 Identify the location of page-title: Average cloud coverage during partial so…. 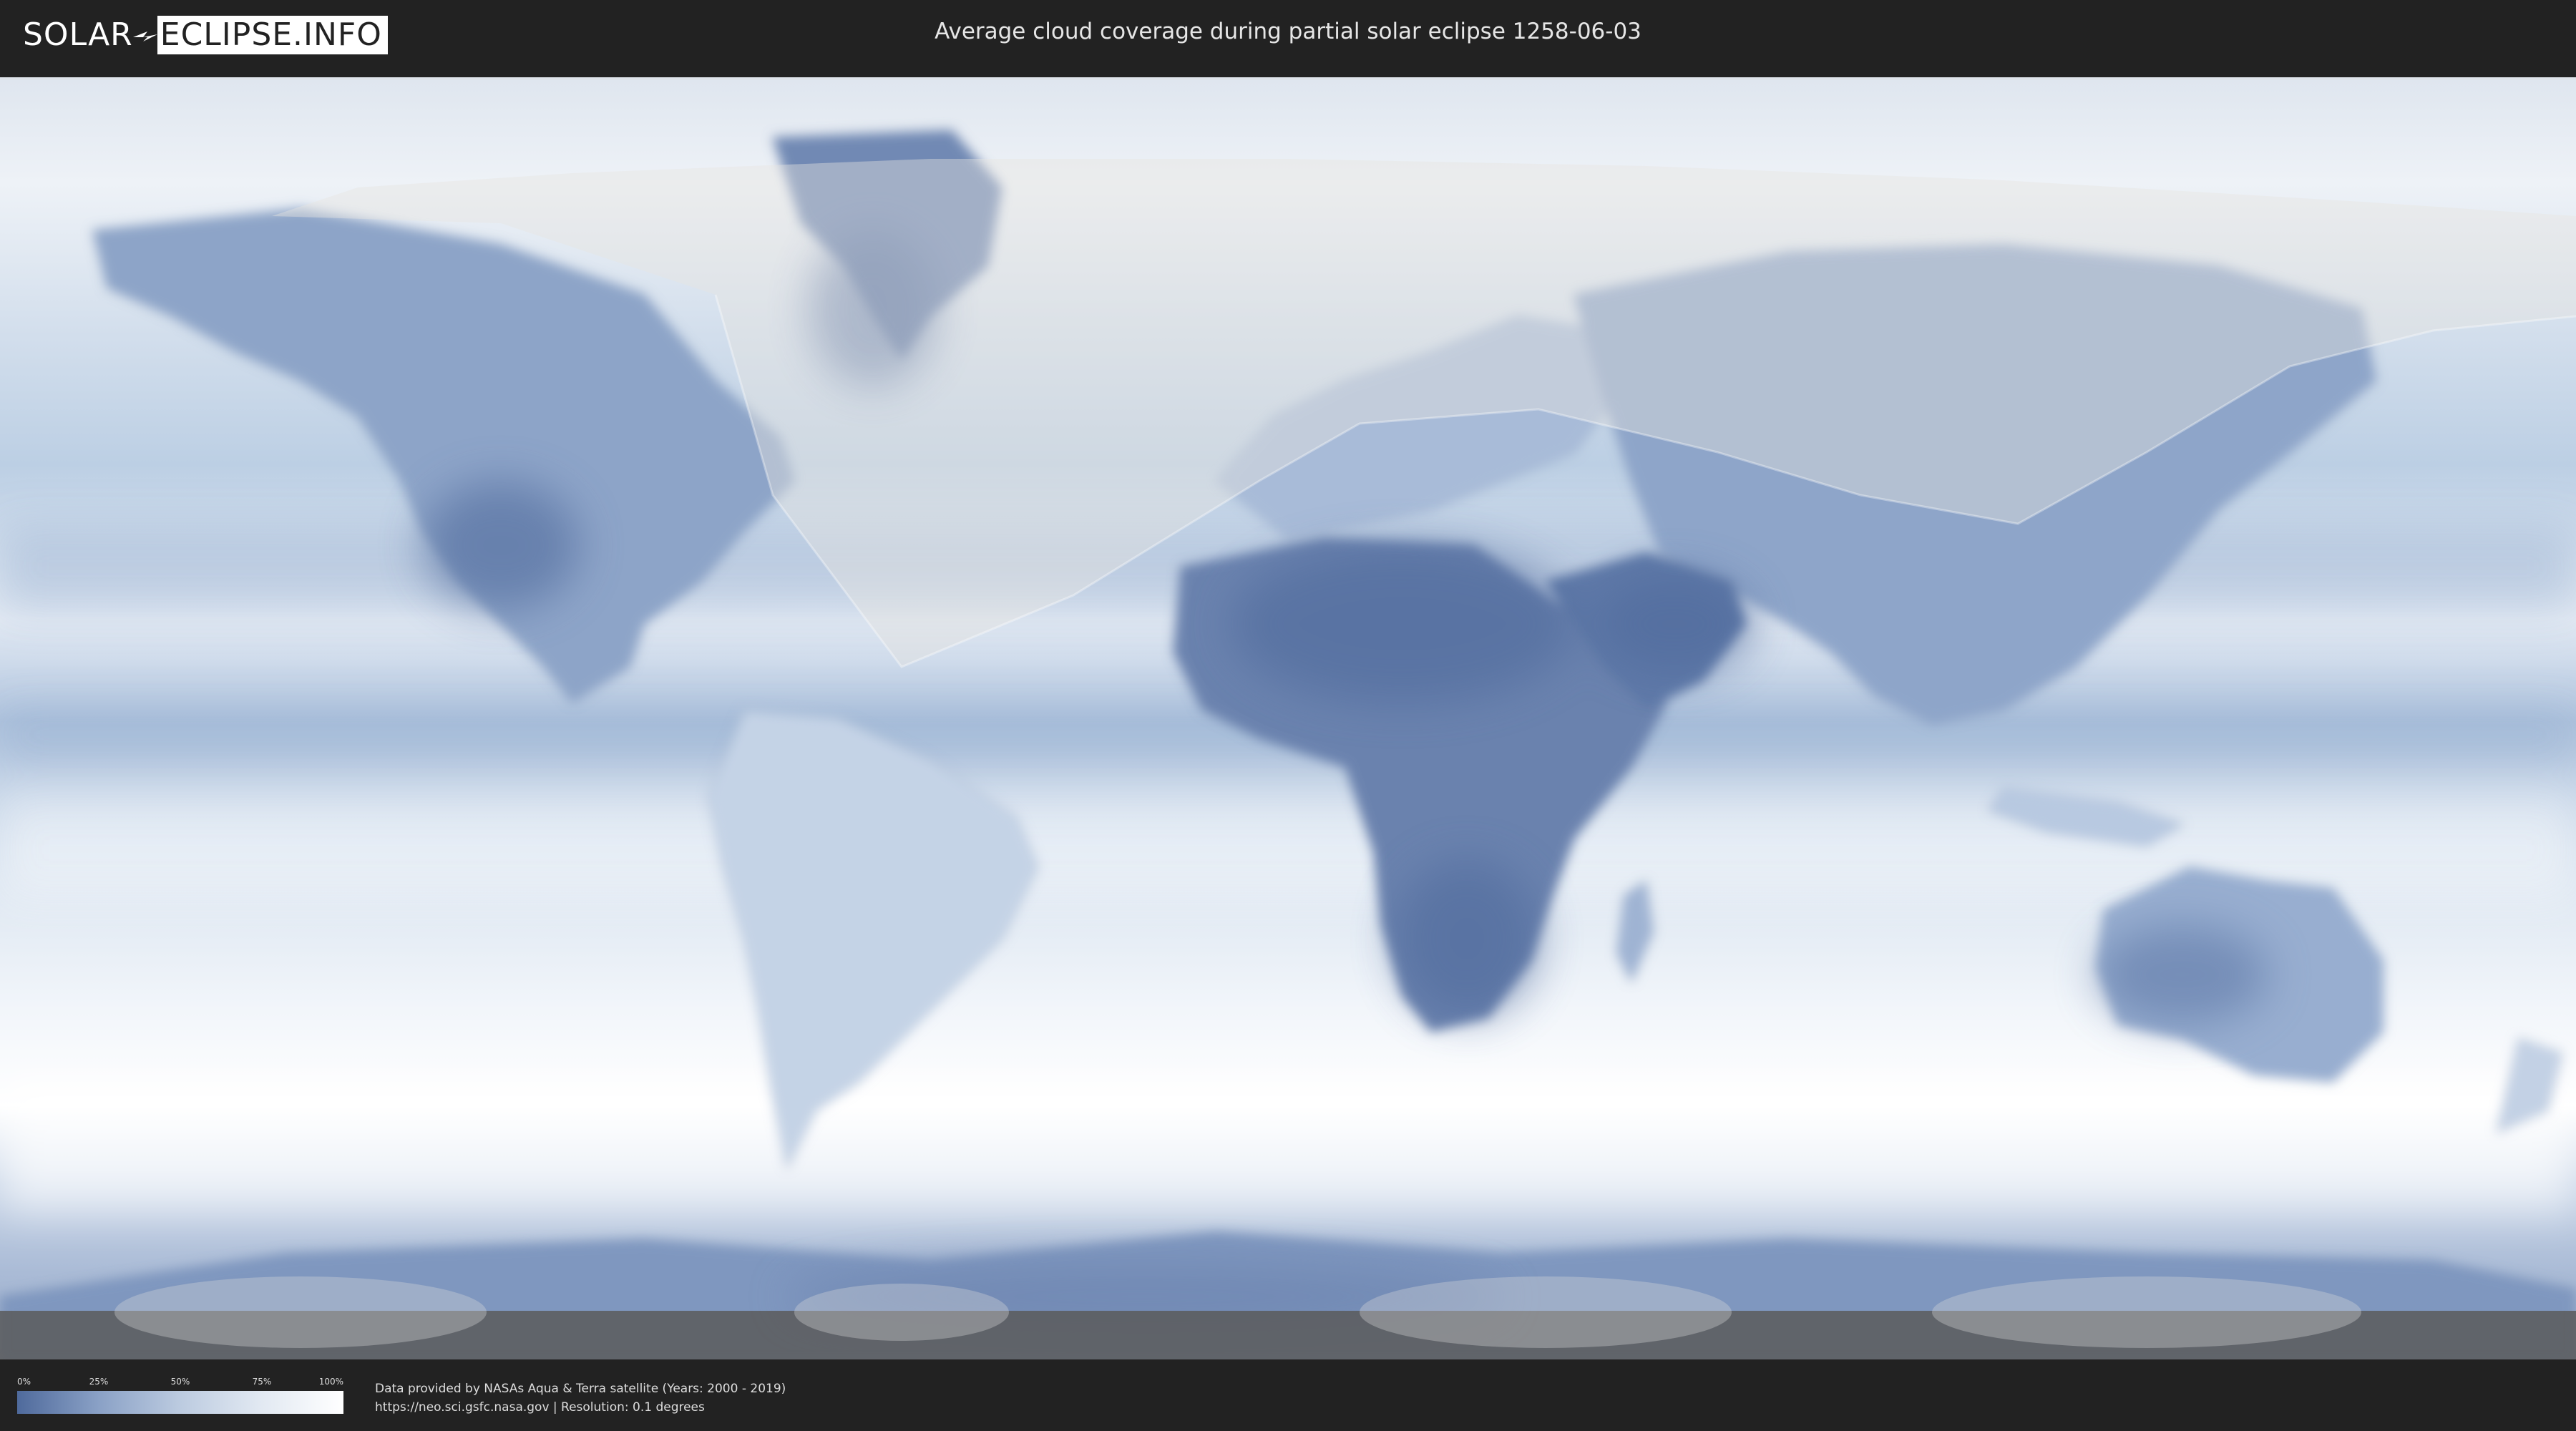
(1288, 31).